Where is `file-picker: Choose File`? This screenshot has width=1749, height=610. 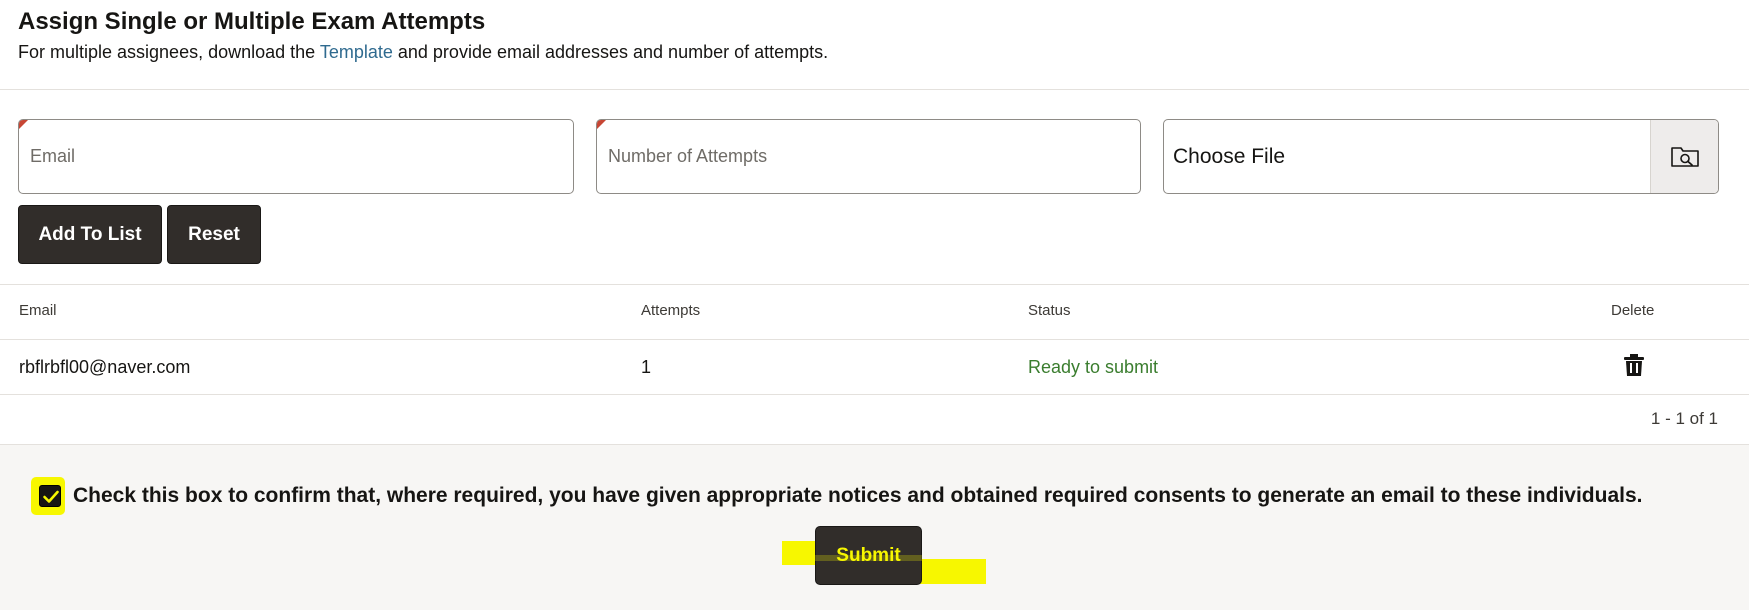 file-picker: Choose File is located at coordinates (1441, 156).